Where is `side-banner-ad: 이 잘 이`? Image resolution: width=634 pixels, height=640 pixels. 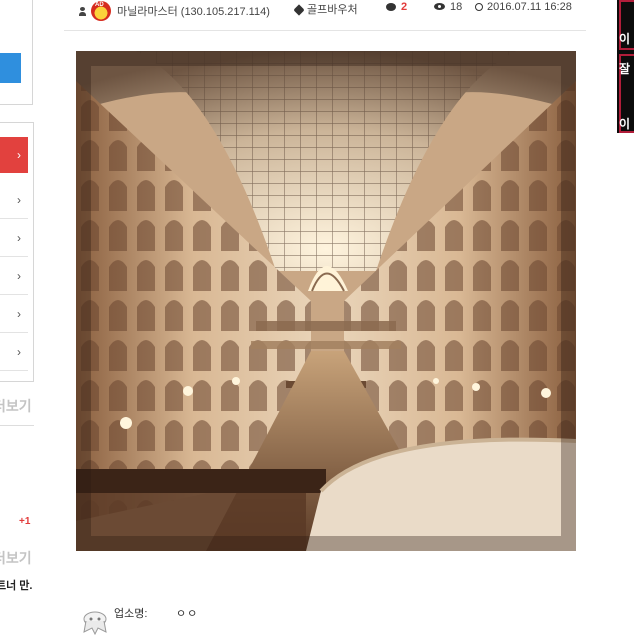
side-banner-ad: 이 잘 이 is located at coordinates (625, 66).